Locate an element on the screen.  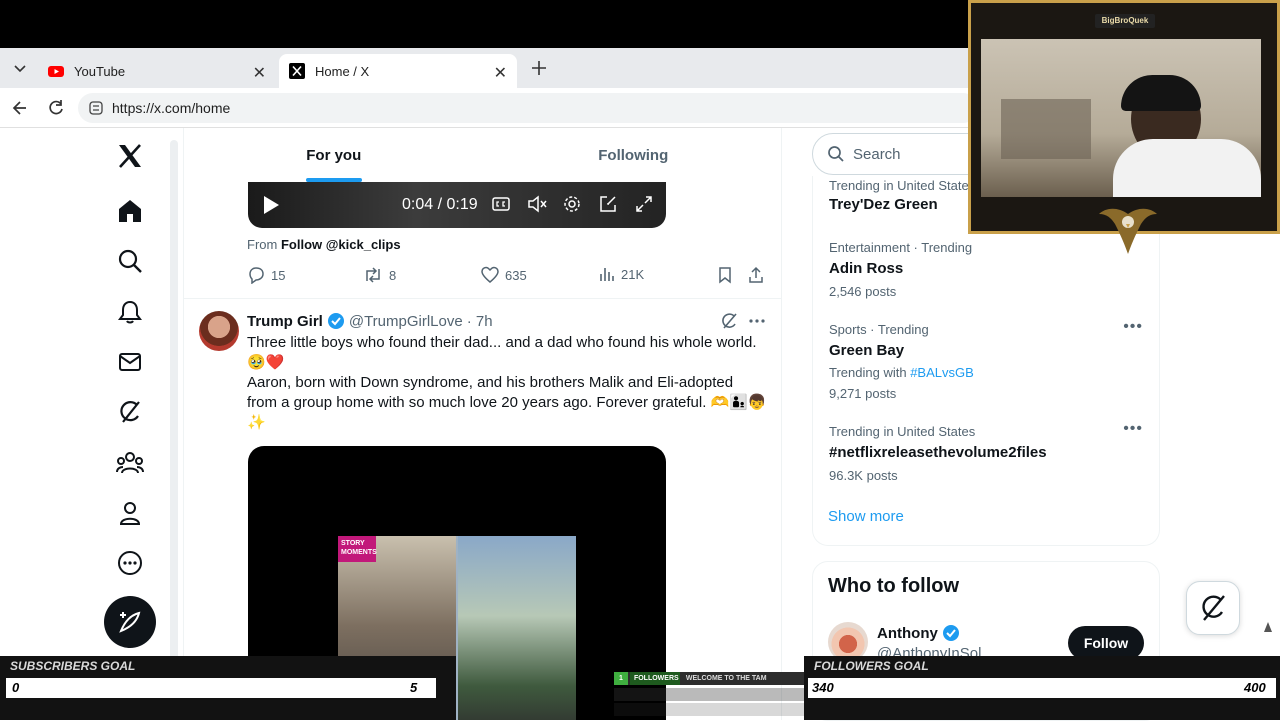
search-icon is located at coordinates (836, 154).